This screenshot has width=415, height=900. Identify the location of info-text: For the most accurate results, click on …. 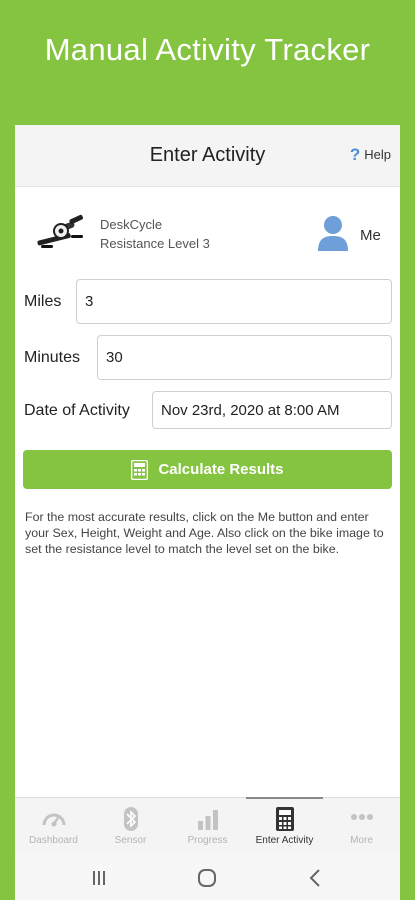
(204, 533).